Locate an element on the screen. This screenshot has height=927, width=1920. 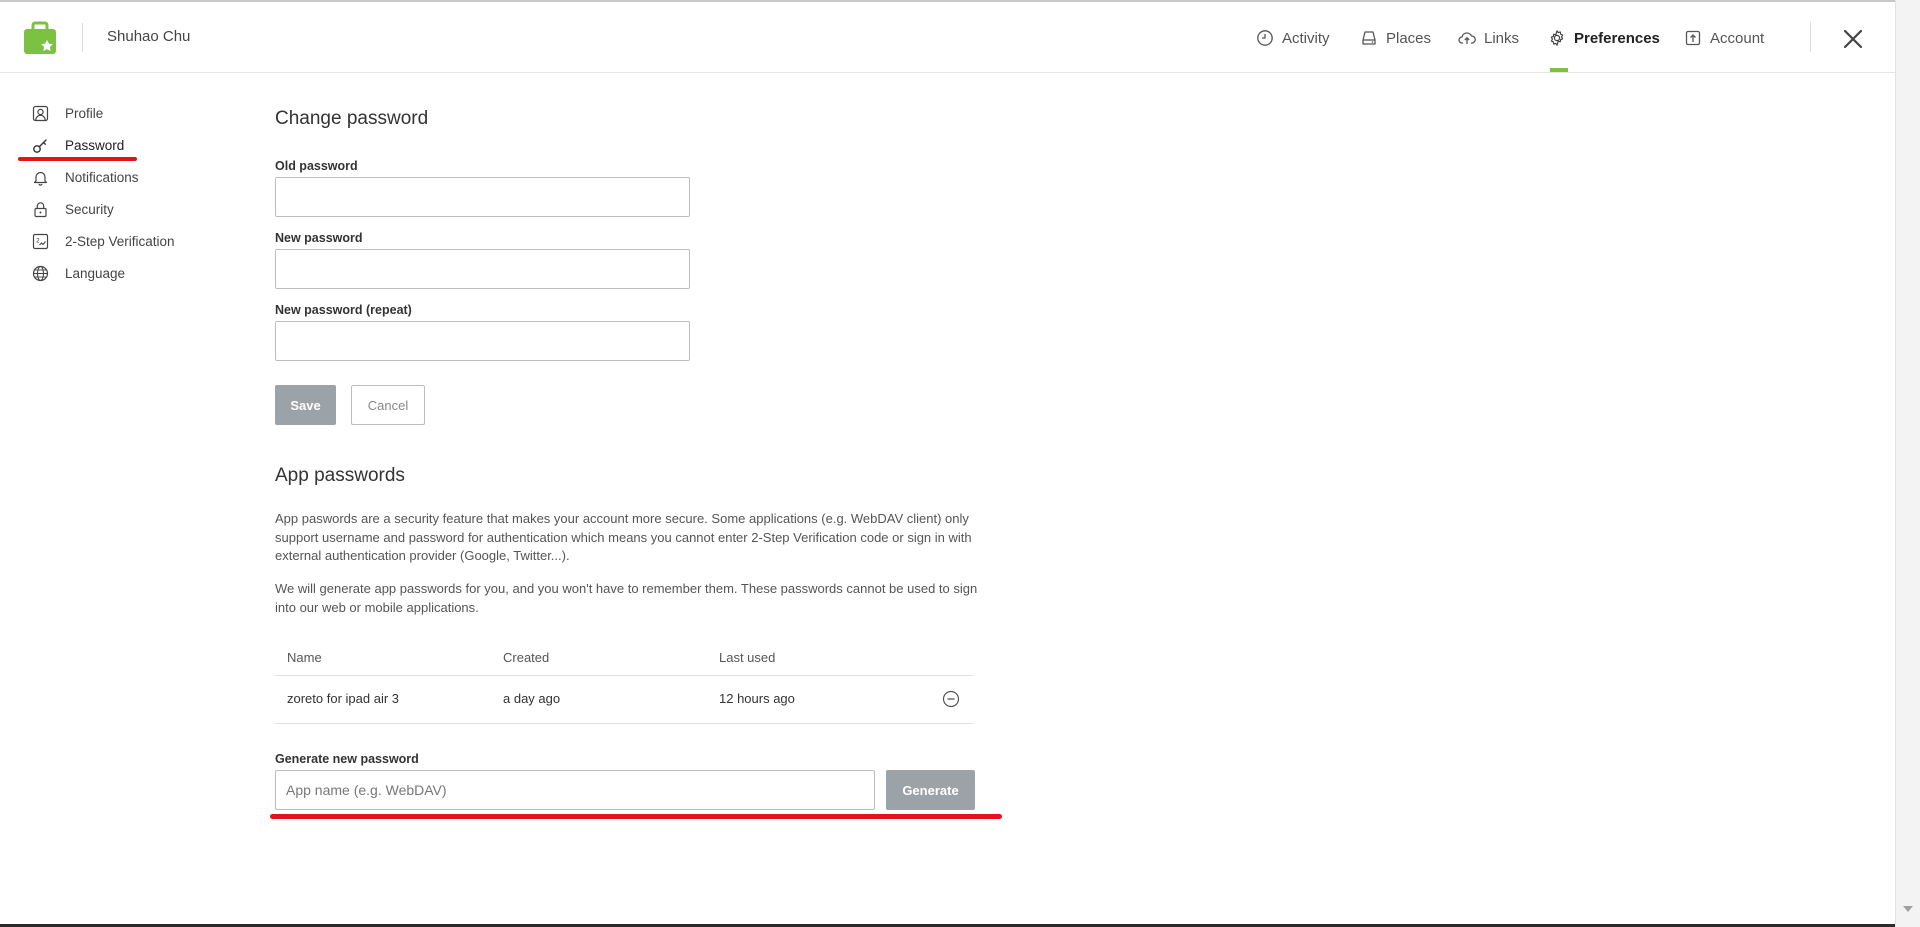
table-header-divider is located at coordinates (624, 675).